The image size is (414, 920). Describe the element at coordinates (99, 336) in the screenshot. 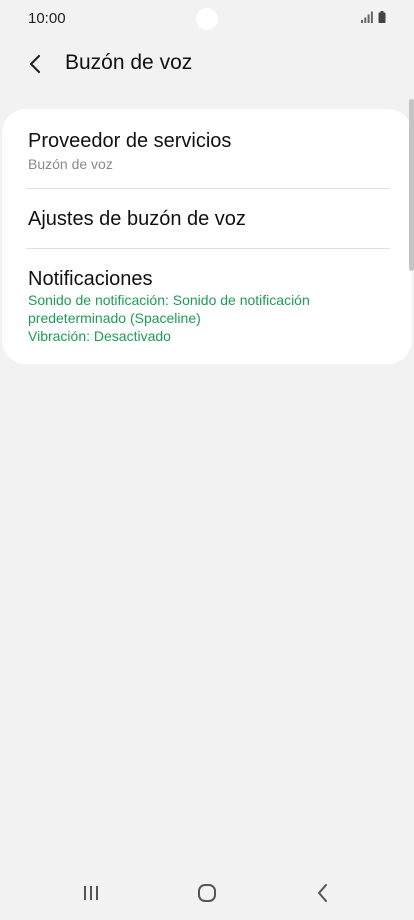

I see `notification-detail-line: Vibración: Desactivado` at that location.